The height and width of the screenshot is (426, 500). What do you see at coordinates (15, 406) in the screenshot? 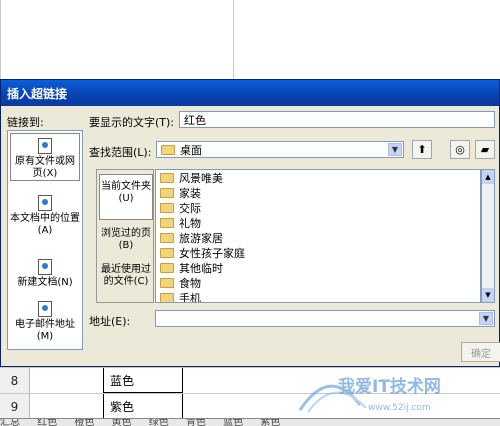
I see `row-number: 9` at bounding box center [15, 406].